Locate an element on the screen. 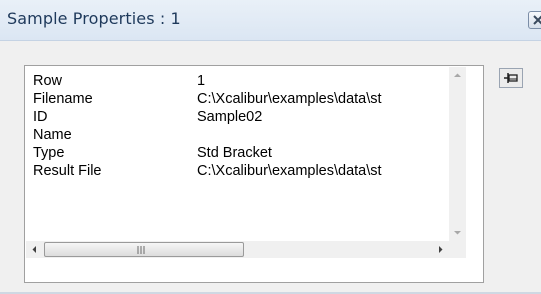 This screenshot has height=294, width=541. title-bar: Sample Properties : 1 is located at coordinates (270, 20).